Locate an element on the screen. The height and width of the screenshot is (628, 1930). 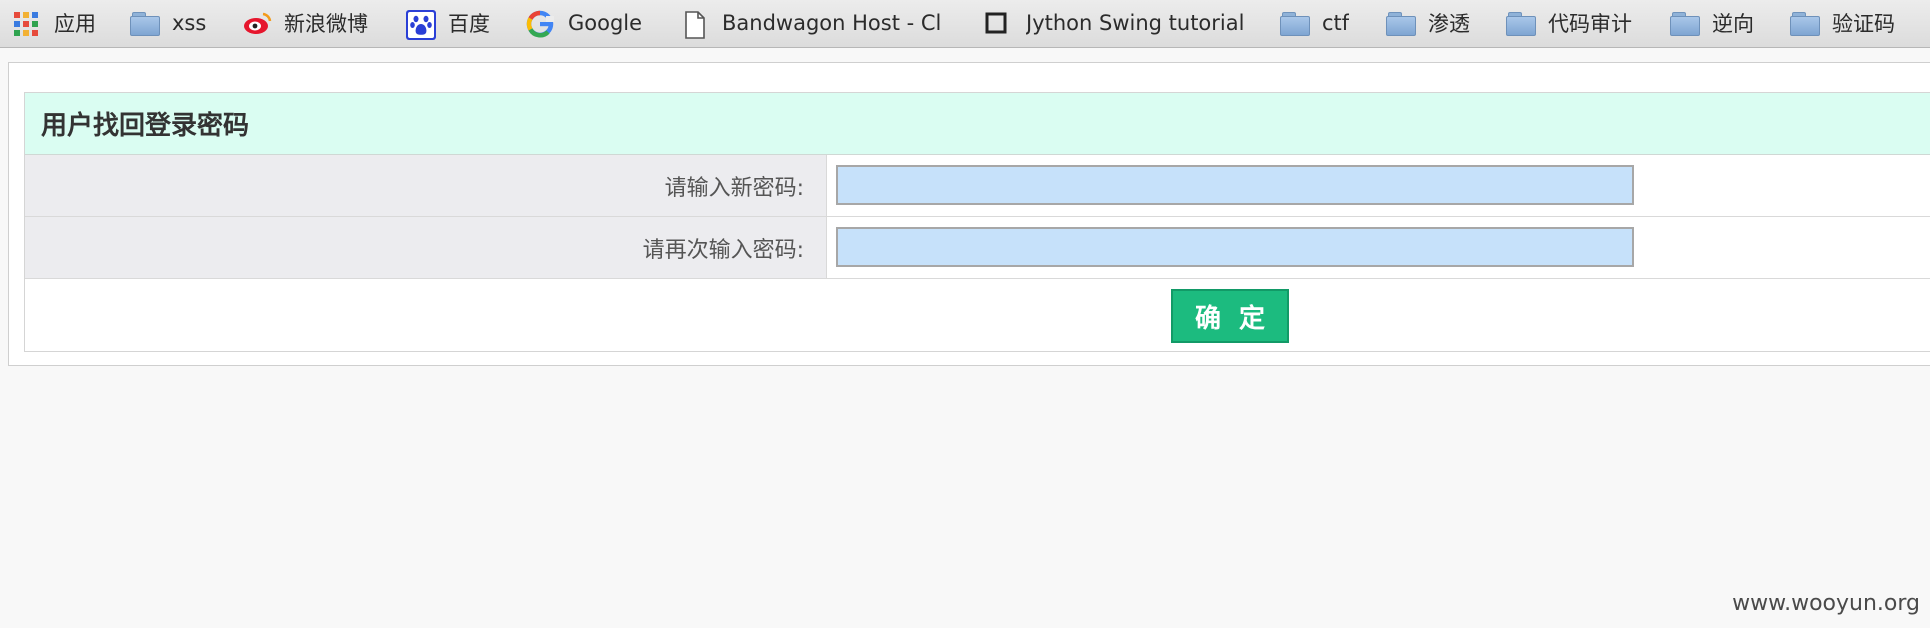
weibo-icon is located at coordinates (257, 23).